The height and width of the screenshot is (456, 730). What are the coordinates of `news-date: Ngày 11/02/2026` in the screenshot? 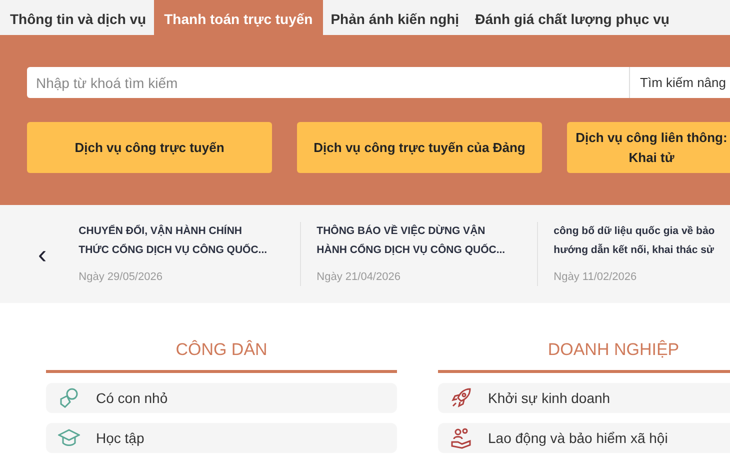 It's located at (596, 278).